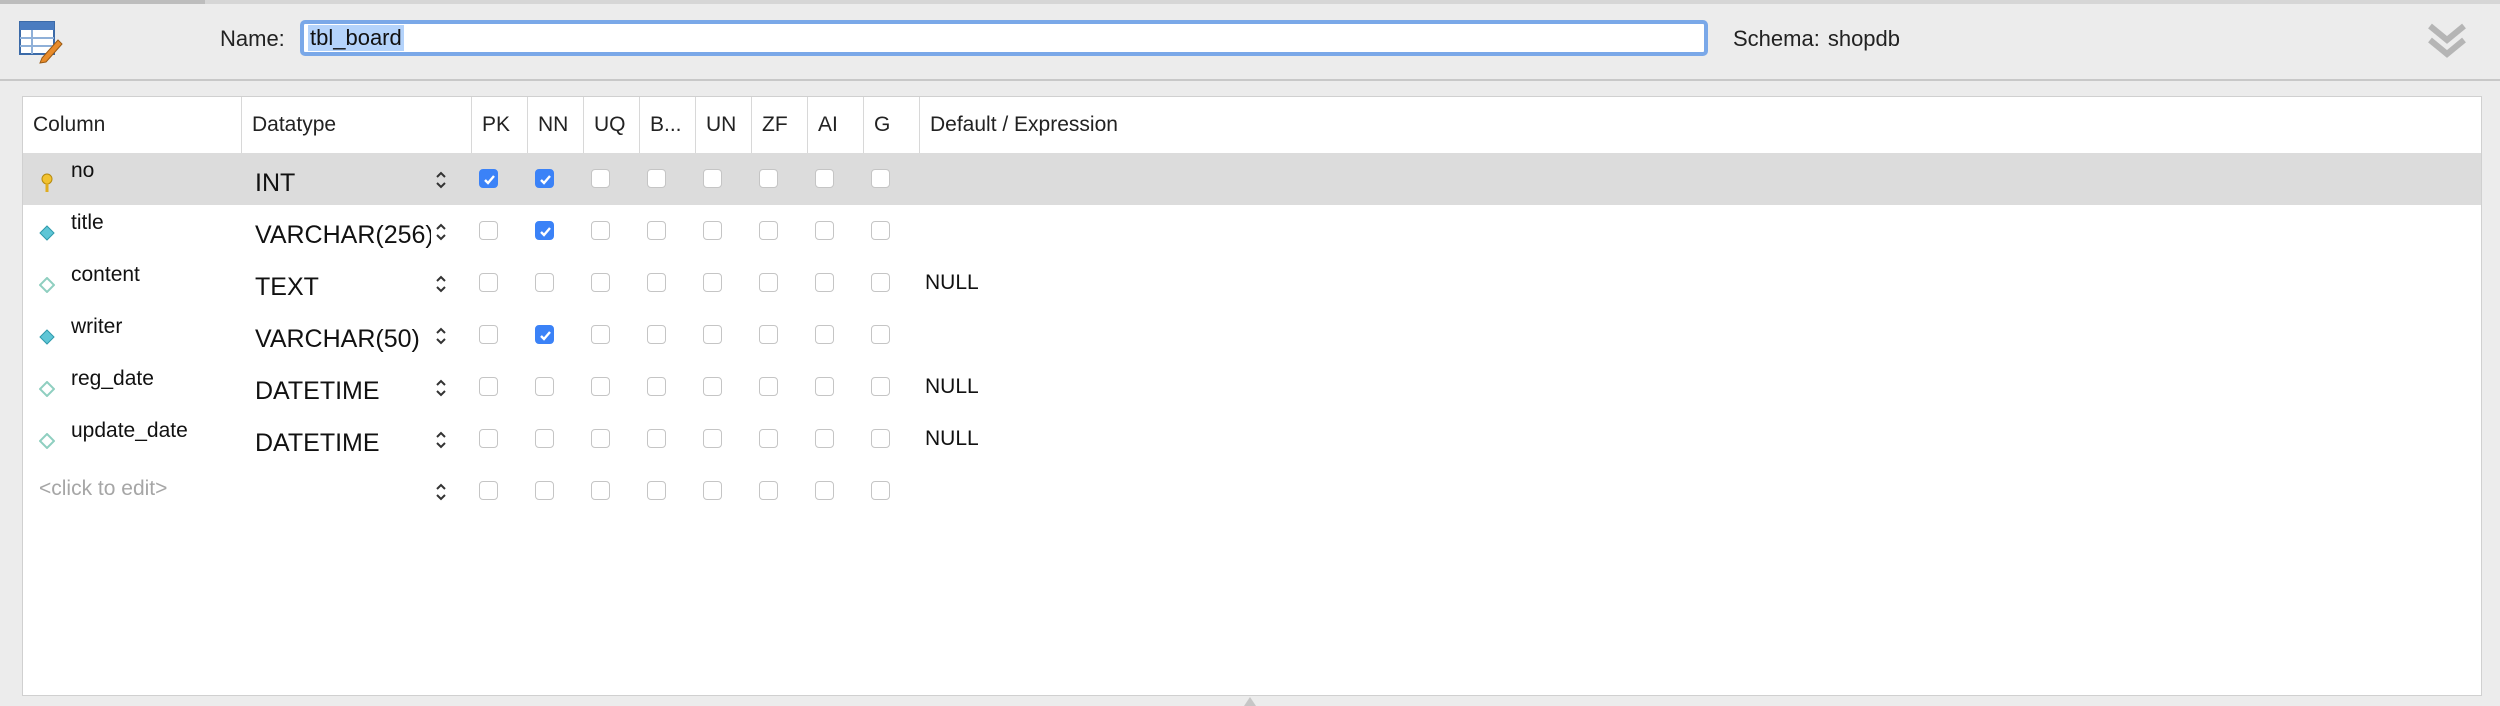 The height and width of the screenshot is (706, 2500). Describe the element at coordinates (112, 379) in the screenshot. I see `column-name: reg_date` at that location.